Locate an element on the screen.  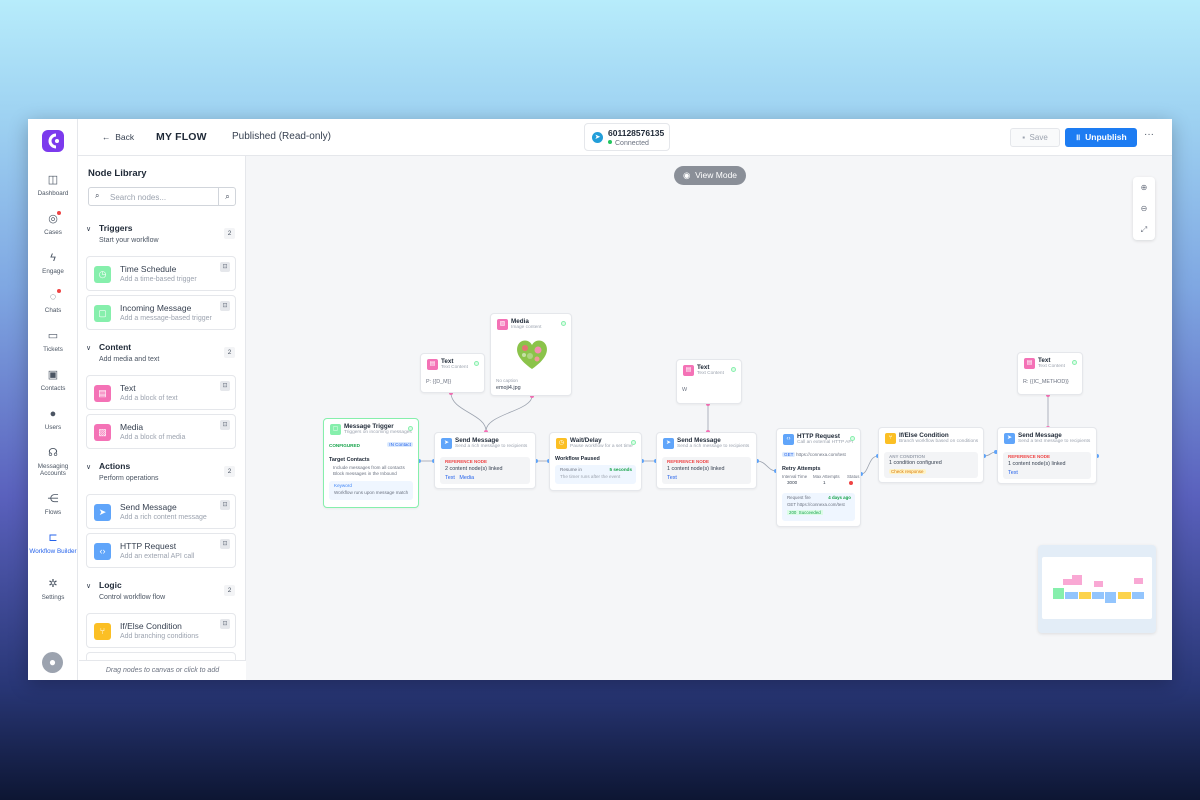
nav-flows: ⋲ Flows is located at coordinates (53, 504).